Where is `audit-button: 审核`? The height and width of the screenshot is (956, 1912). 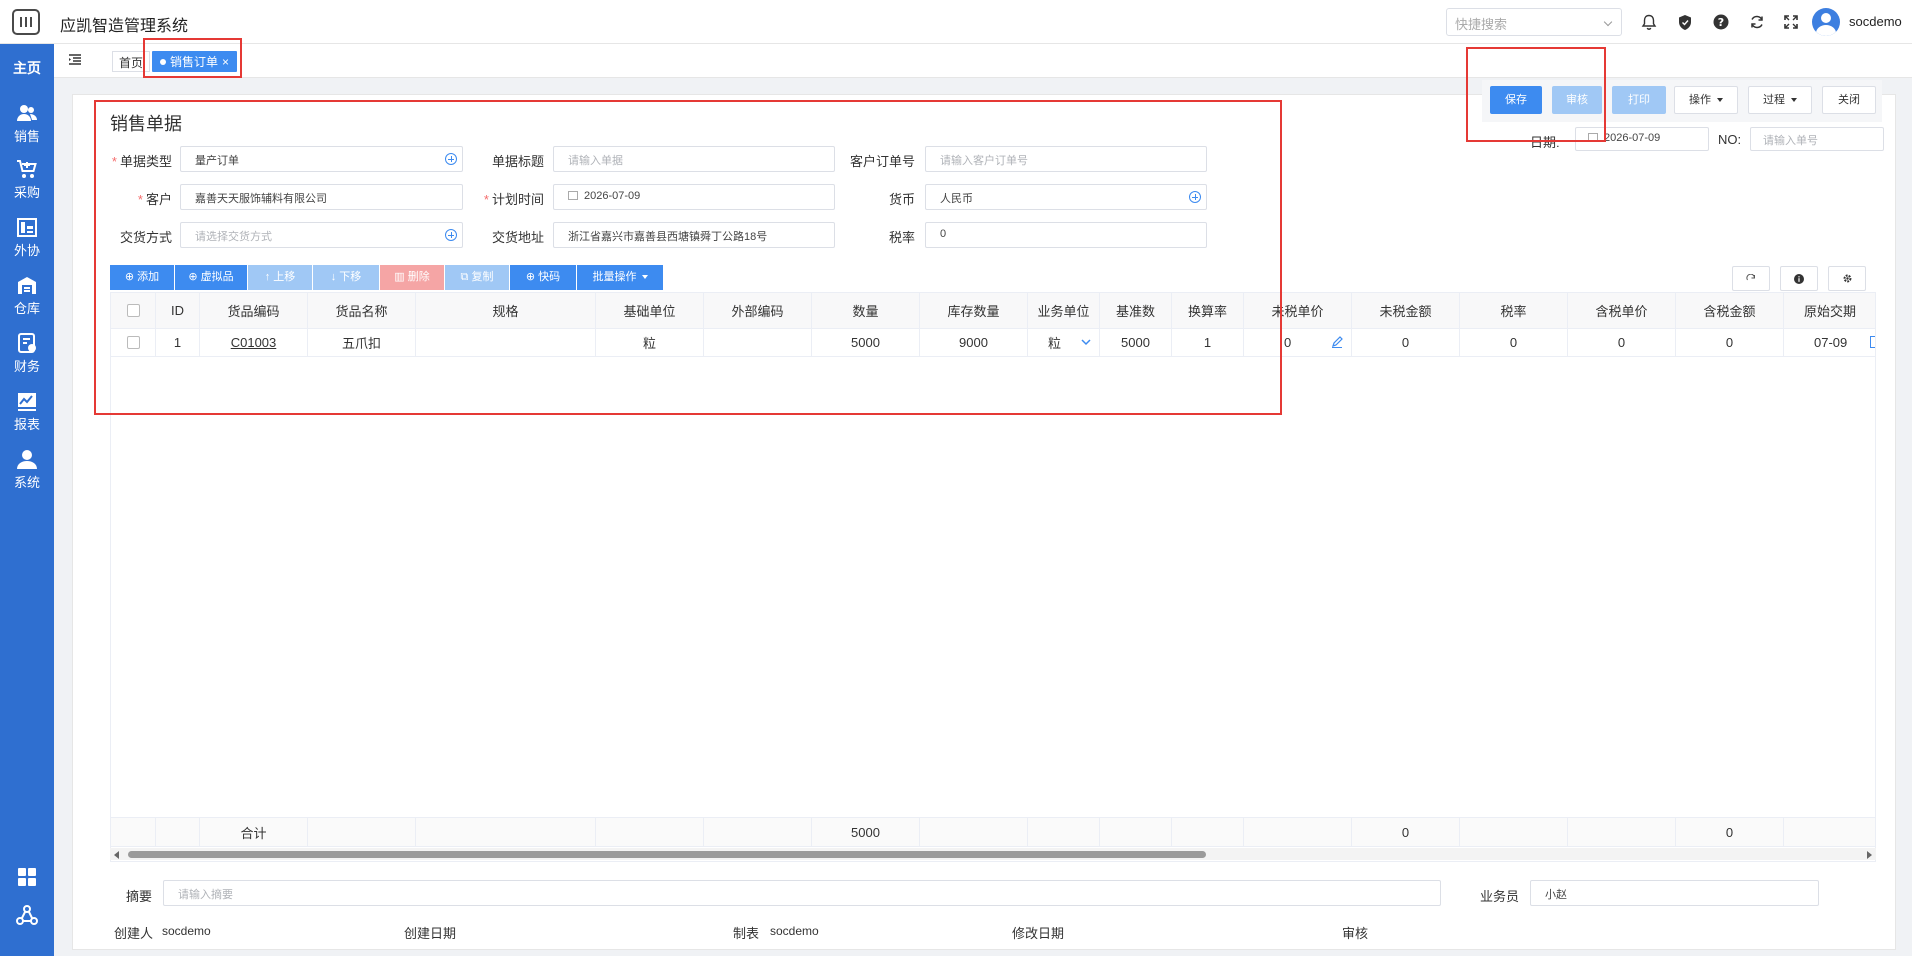 audit-button: 审核 is located at coordinates (1577, 100).